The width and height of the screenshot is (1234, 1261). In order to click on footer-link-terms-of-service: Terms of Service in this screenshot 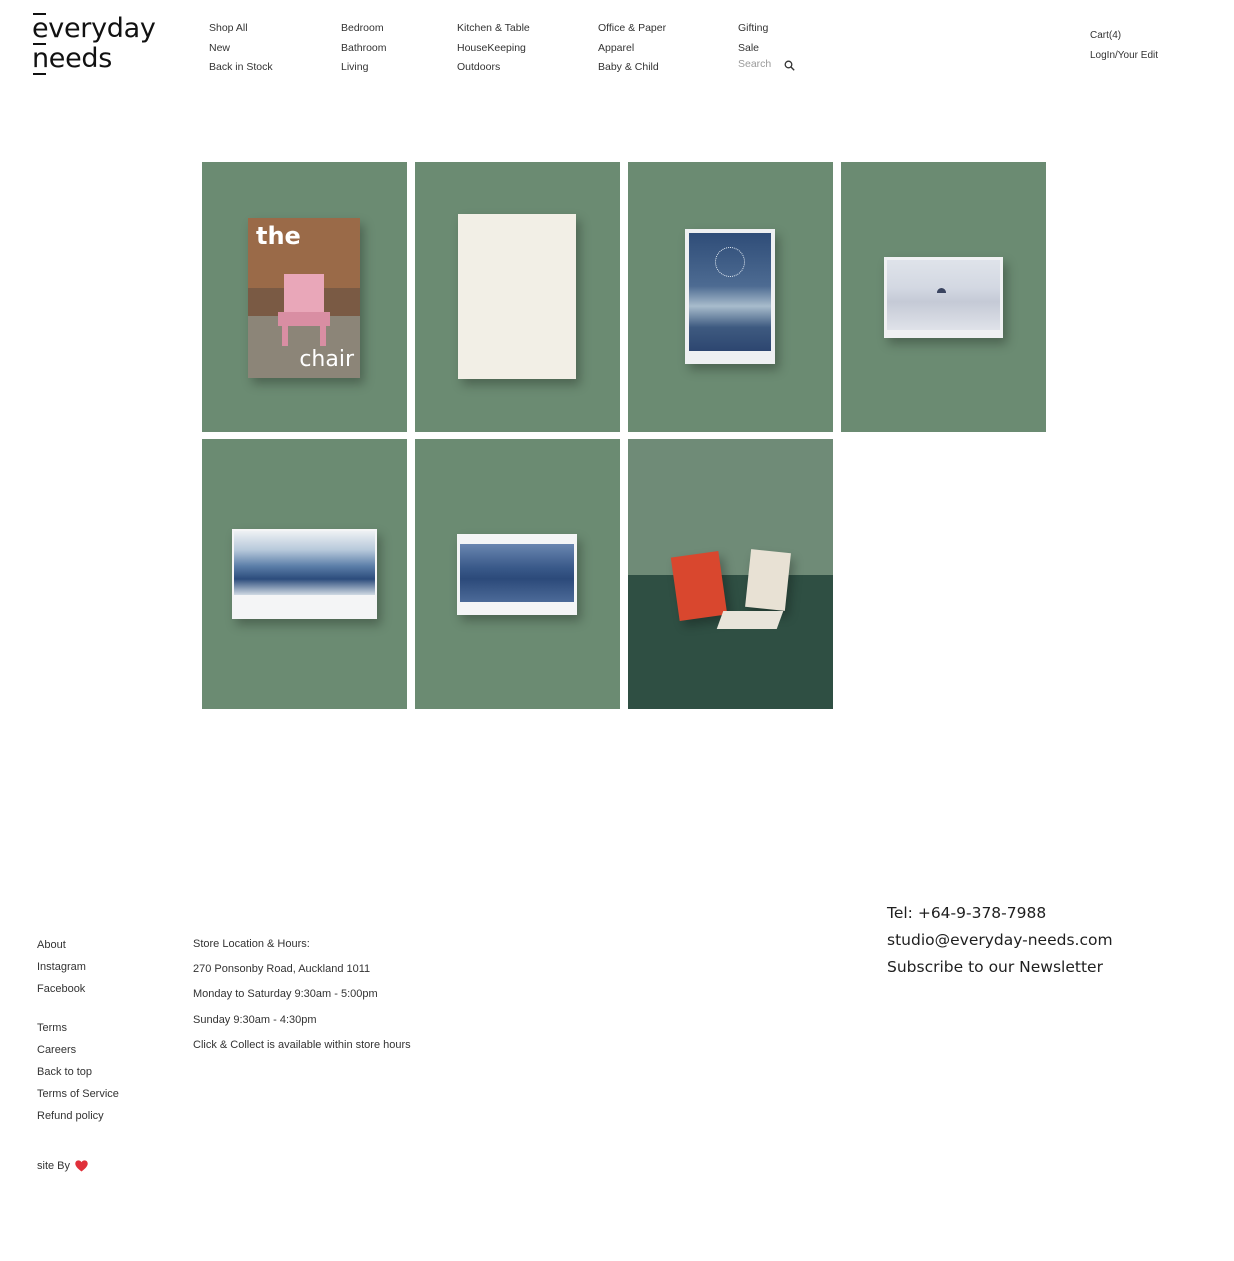, I will do `click(78, 1094)`.